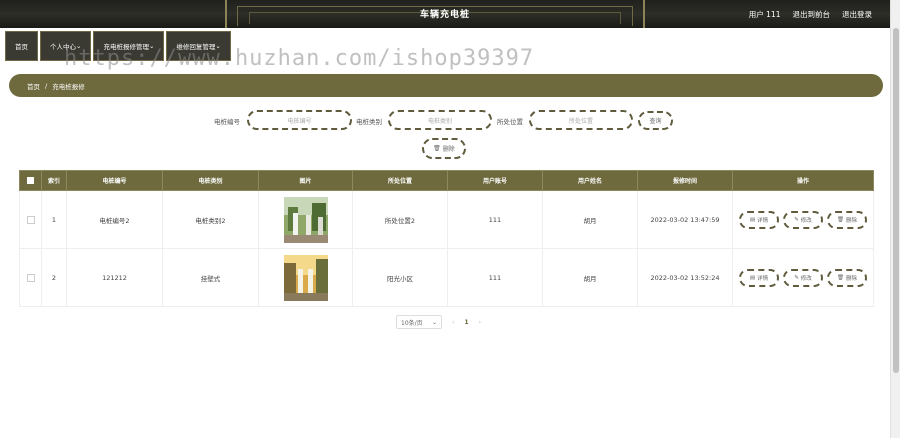  Describe the element at coordinates (685, 219) in the screenshot. I see `cell-time: 2022-03-02 13:47:59` at that location.